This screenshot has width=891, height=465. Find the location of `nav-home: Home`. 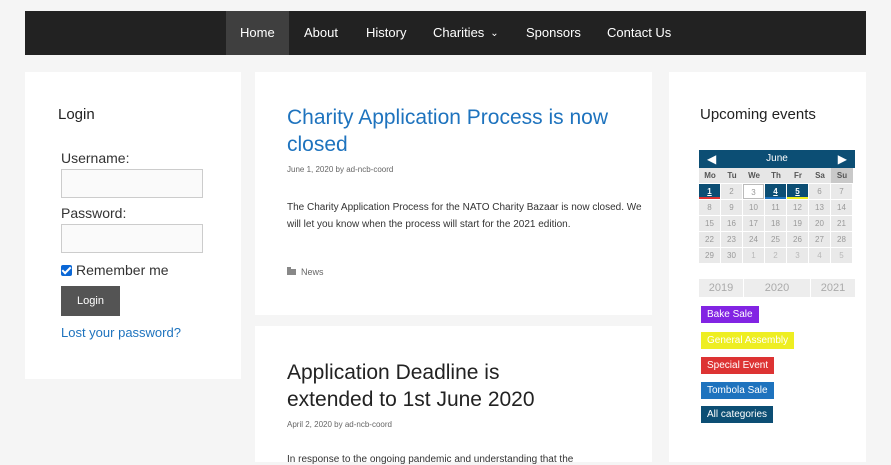

nav-home: Home is located at coordinates (257, 33).